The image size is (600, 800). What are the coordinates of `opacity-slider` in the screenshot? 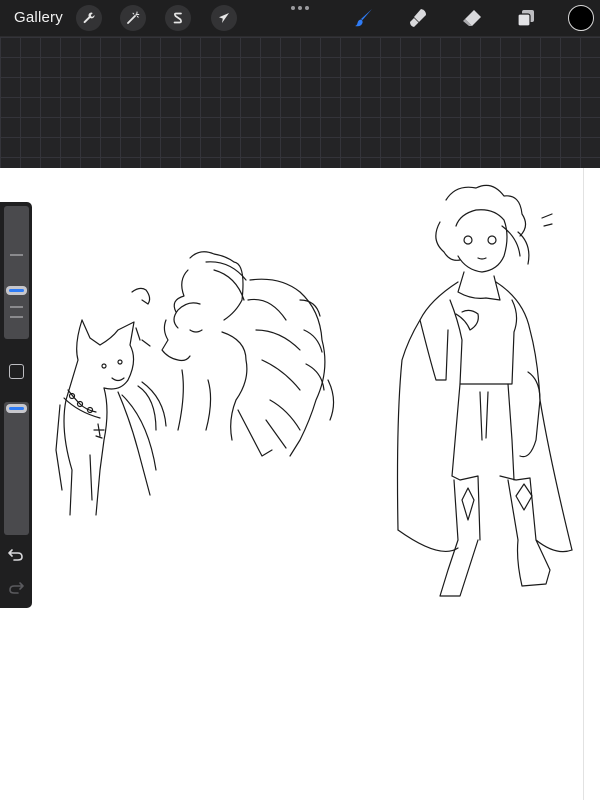 It's located at (16, 468).